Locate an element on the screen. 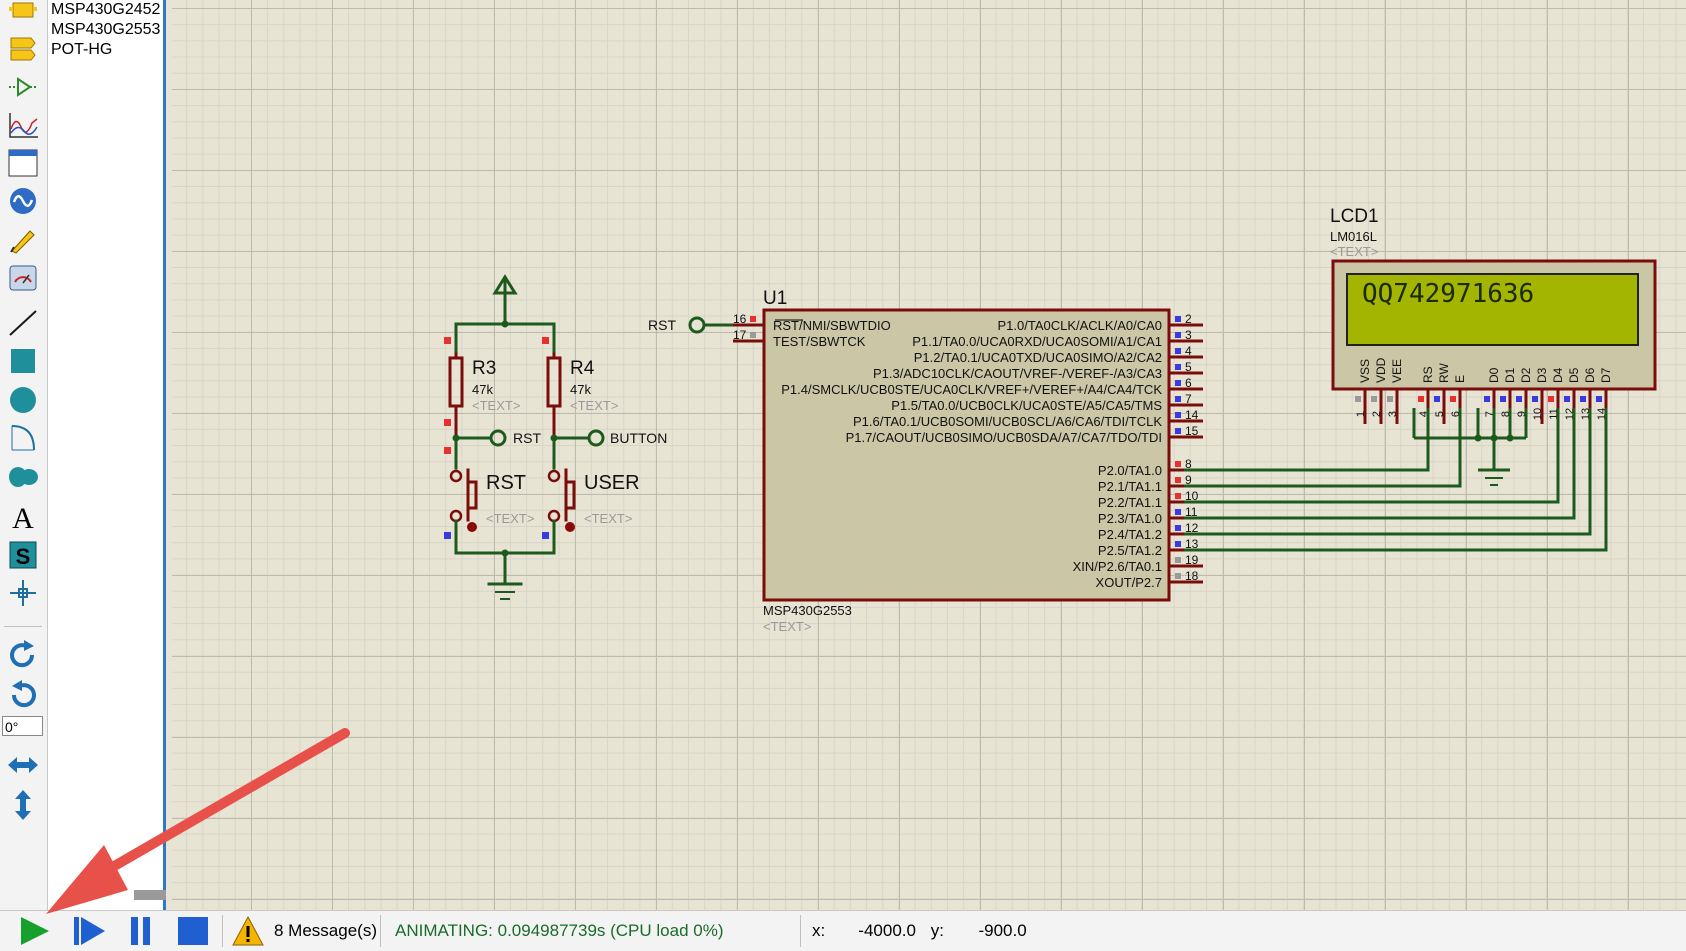 Image resolution: width=1686 pixels, height=951 pixels. animation-status: ANIMATING: 0.094987739s (CPU load 0%) is located at coordinates (559, 930).